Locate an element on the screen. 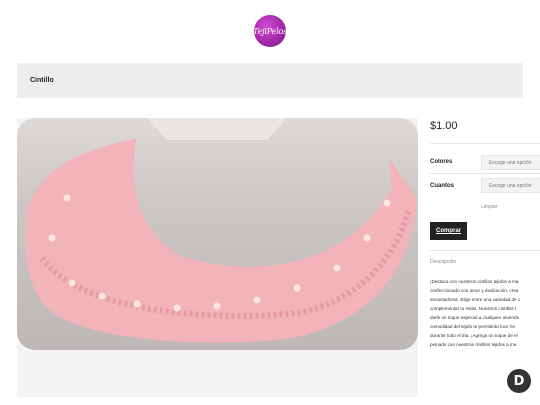 Image resolution: width=540 pixels, height=405 pixels. clear-link: Limpiar is located at coordinates (489, 207).